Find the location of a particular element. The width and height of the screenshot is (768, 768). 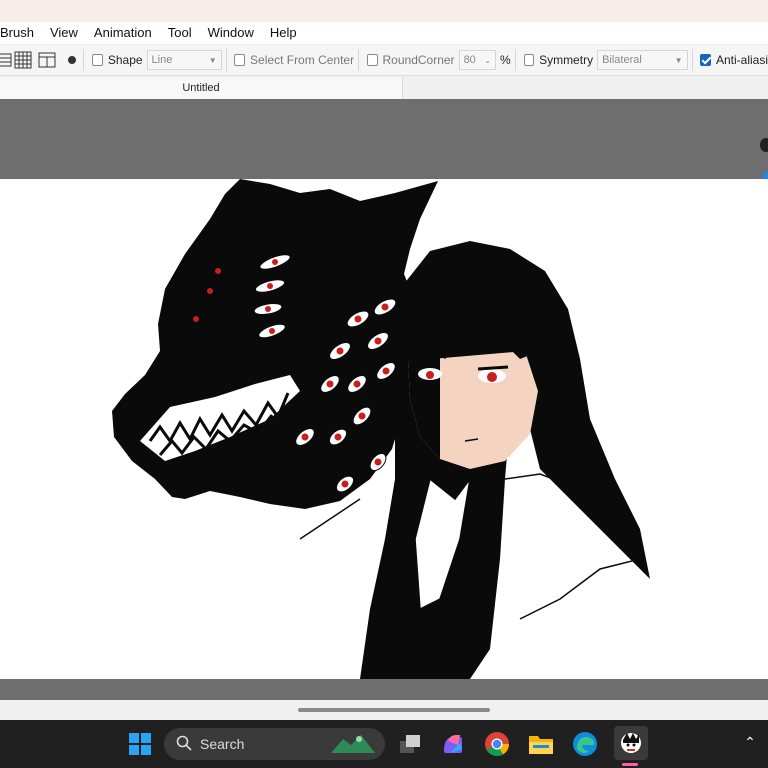

windows-taskbar: Search ⌃ is located at coordinates (384, 744).